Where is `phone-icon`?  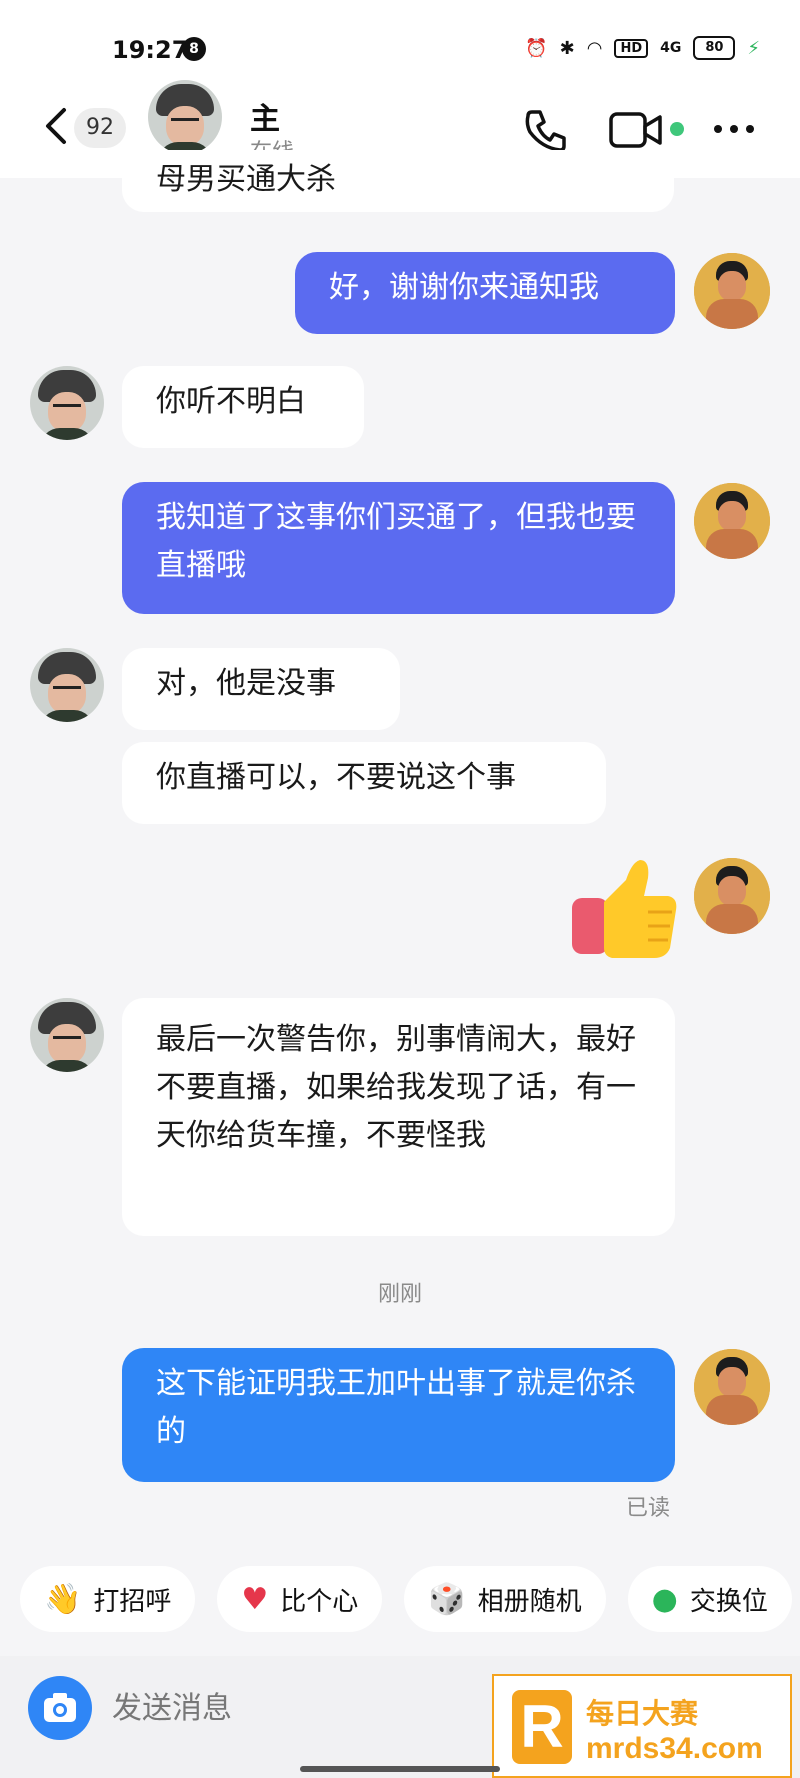 phone-icon is located at coordinates (545, 131).